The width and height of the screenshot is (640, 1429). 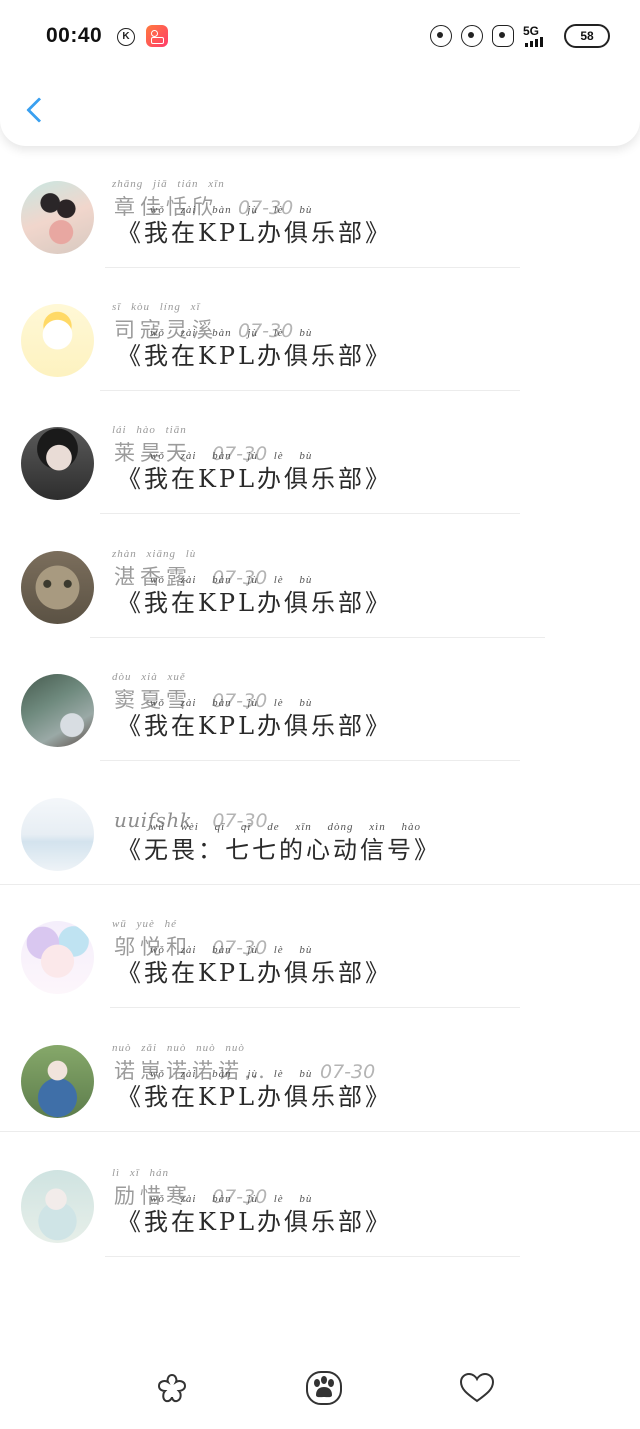 I want to click on network-type: 5G, so click(x=531, y=31).